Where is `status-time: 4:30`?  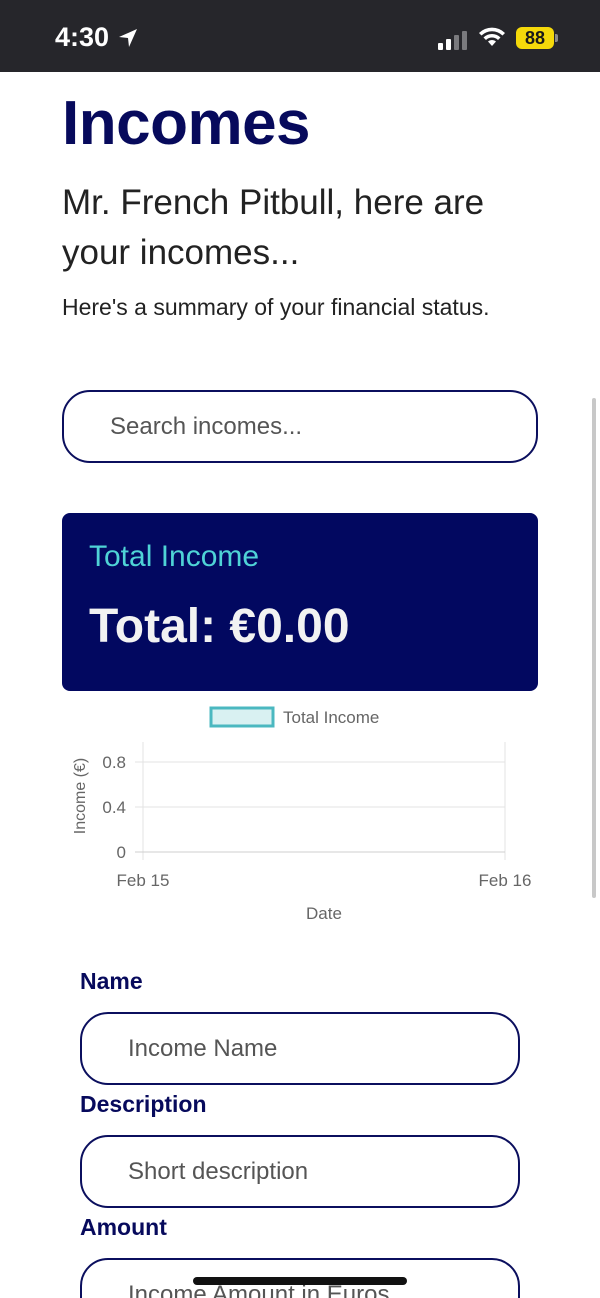 status-time: 4:30 is located at coordinates (82, 37).